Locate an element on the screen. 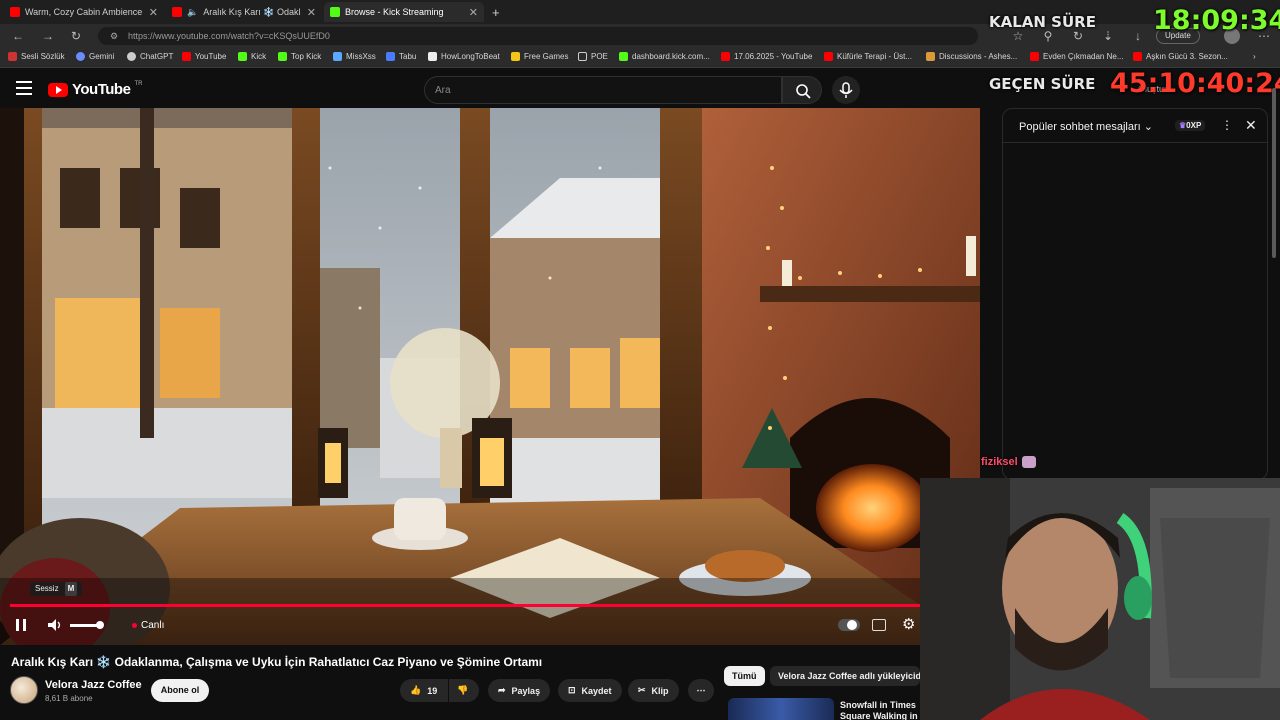  bookmark-item: YouTube is located at coordinates (204, 56).